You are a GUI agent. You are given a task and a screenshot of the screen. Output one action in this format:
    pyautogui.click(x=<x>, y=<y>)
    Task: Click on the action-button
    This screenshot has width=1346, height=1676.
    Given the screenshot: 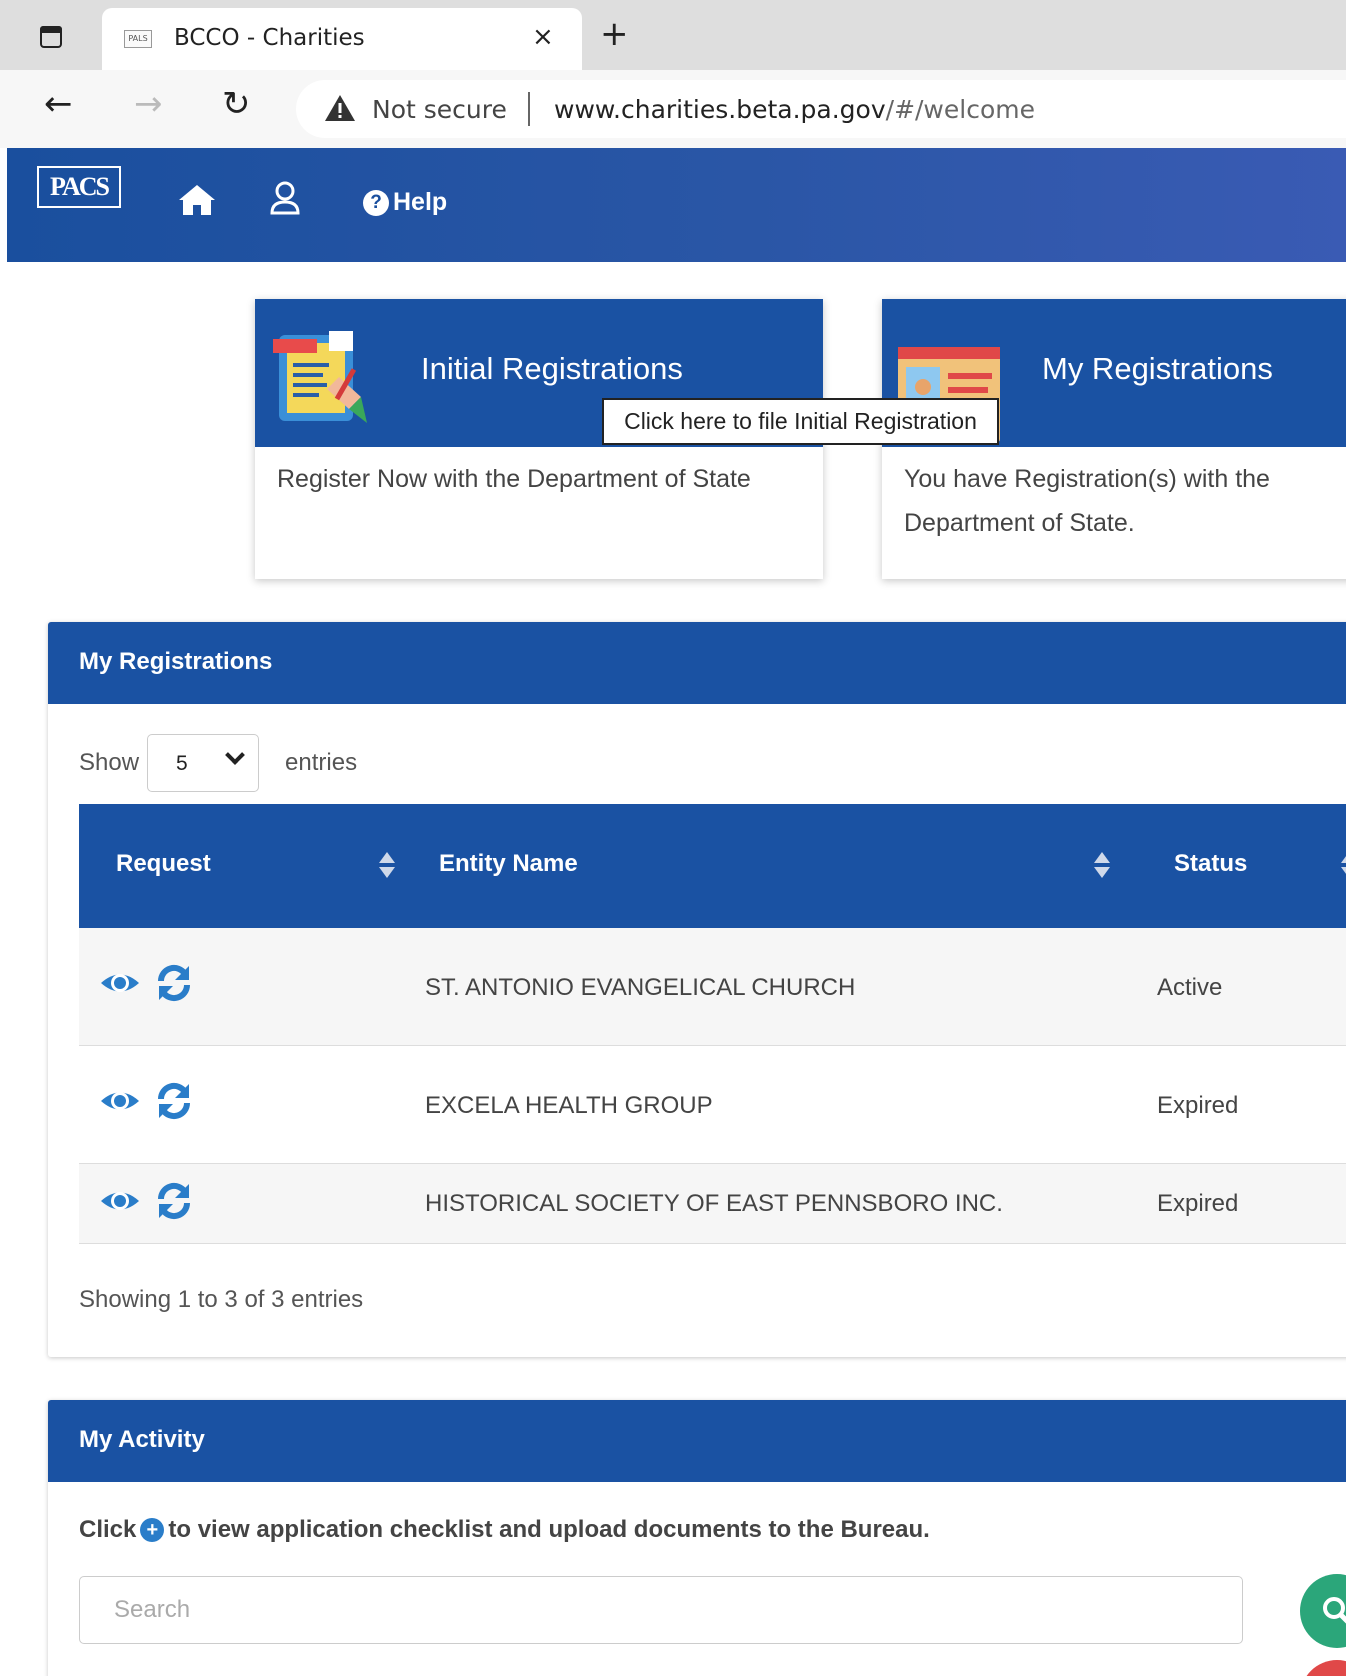 What is the action you would take?
    pyautogui.click(x=1323, y=1668)
    